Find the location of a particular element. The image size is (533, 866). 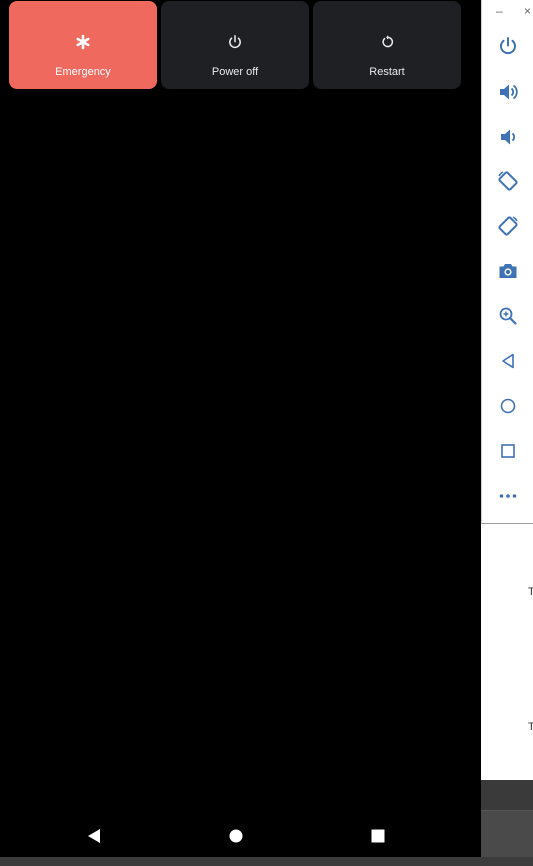

emergency-button: Emergency is located at coordinates (83, 45).